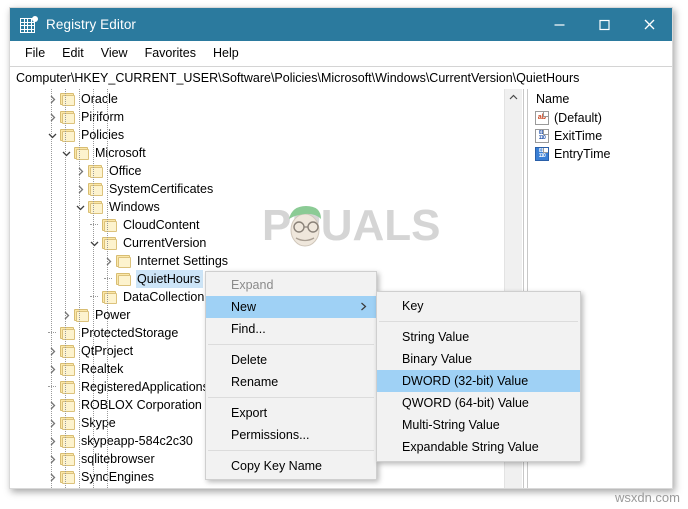  What do you see at coordinates (266, 261) in the screenshot?
I see `tree-item: Internet Settings` at bounding box center [266, 261].